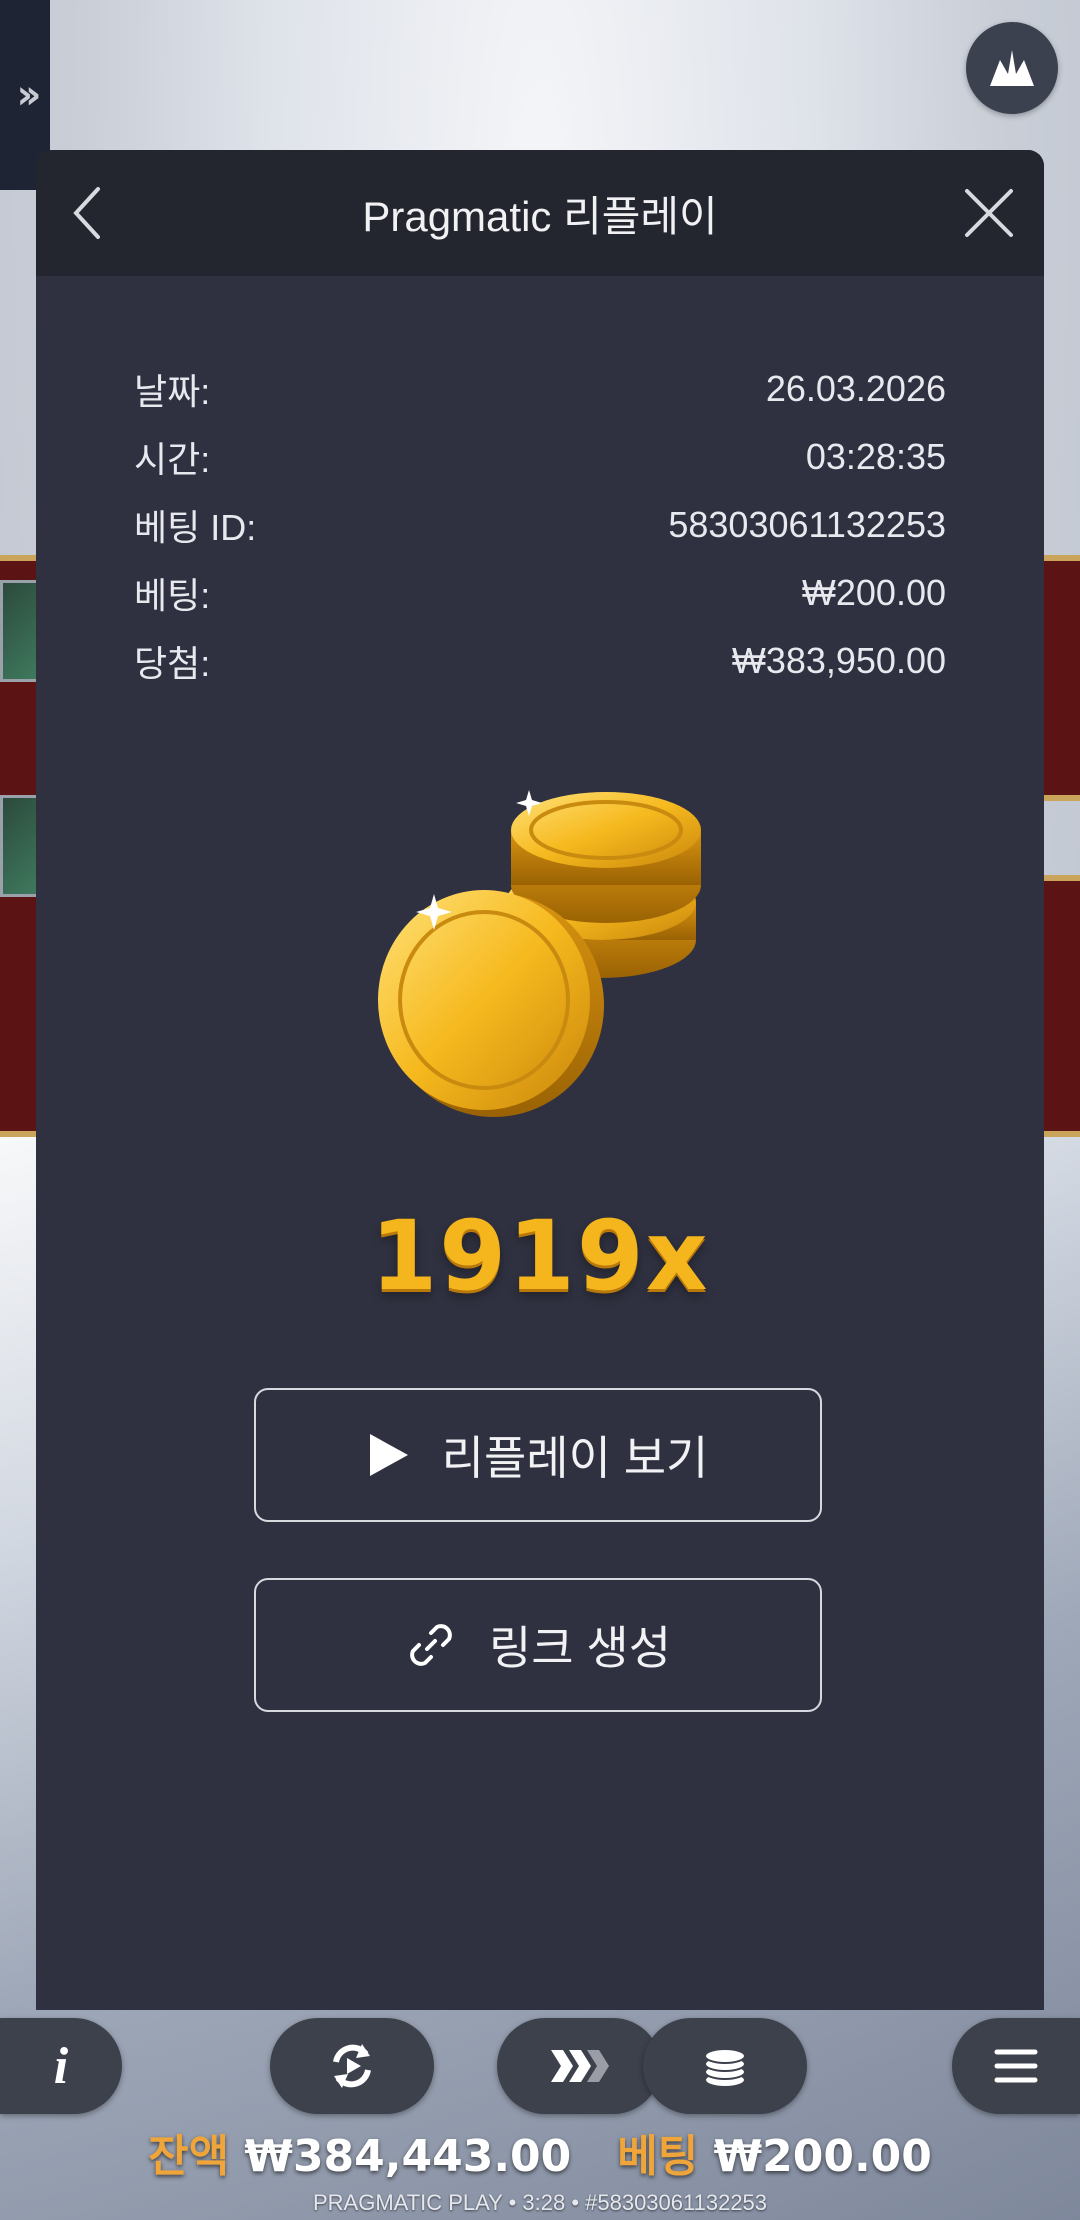 The image size is (1080, 2220). What do you see at coordinates (540, 1256) in the screenshot?
I see `win-multiplier: 1919x` at bounding box center [540, 1256].